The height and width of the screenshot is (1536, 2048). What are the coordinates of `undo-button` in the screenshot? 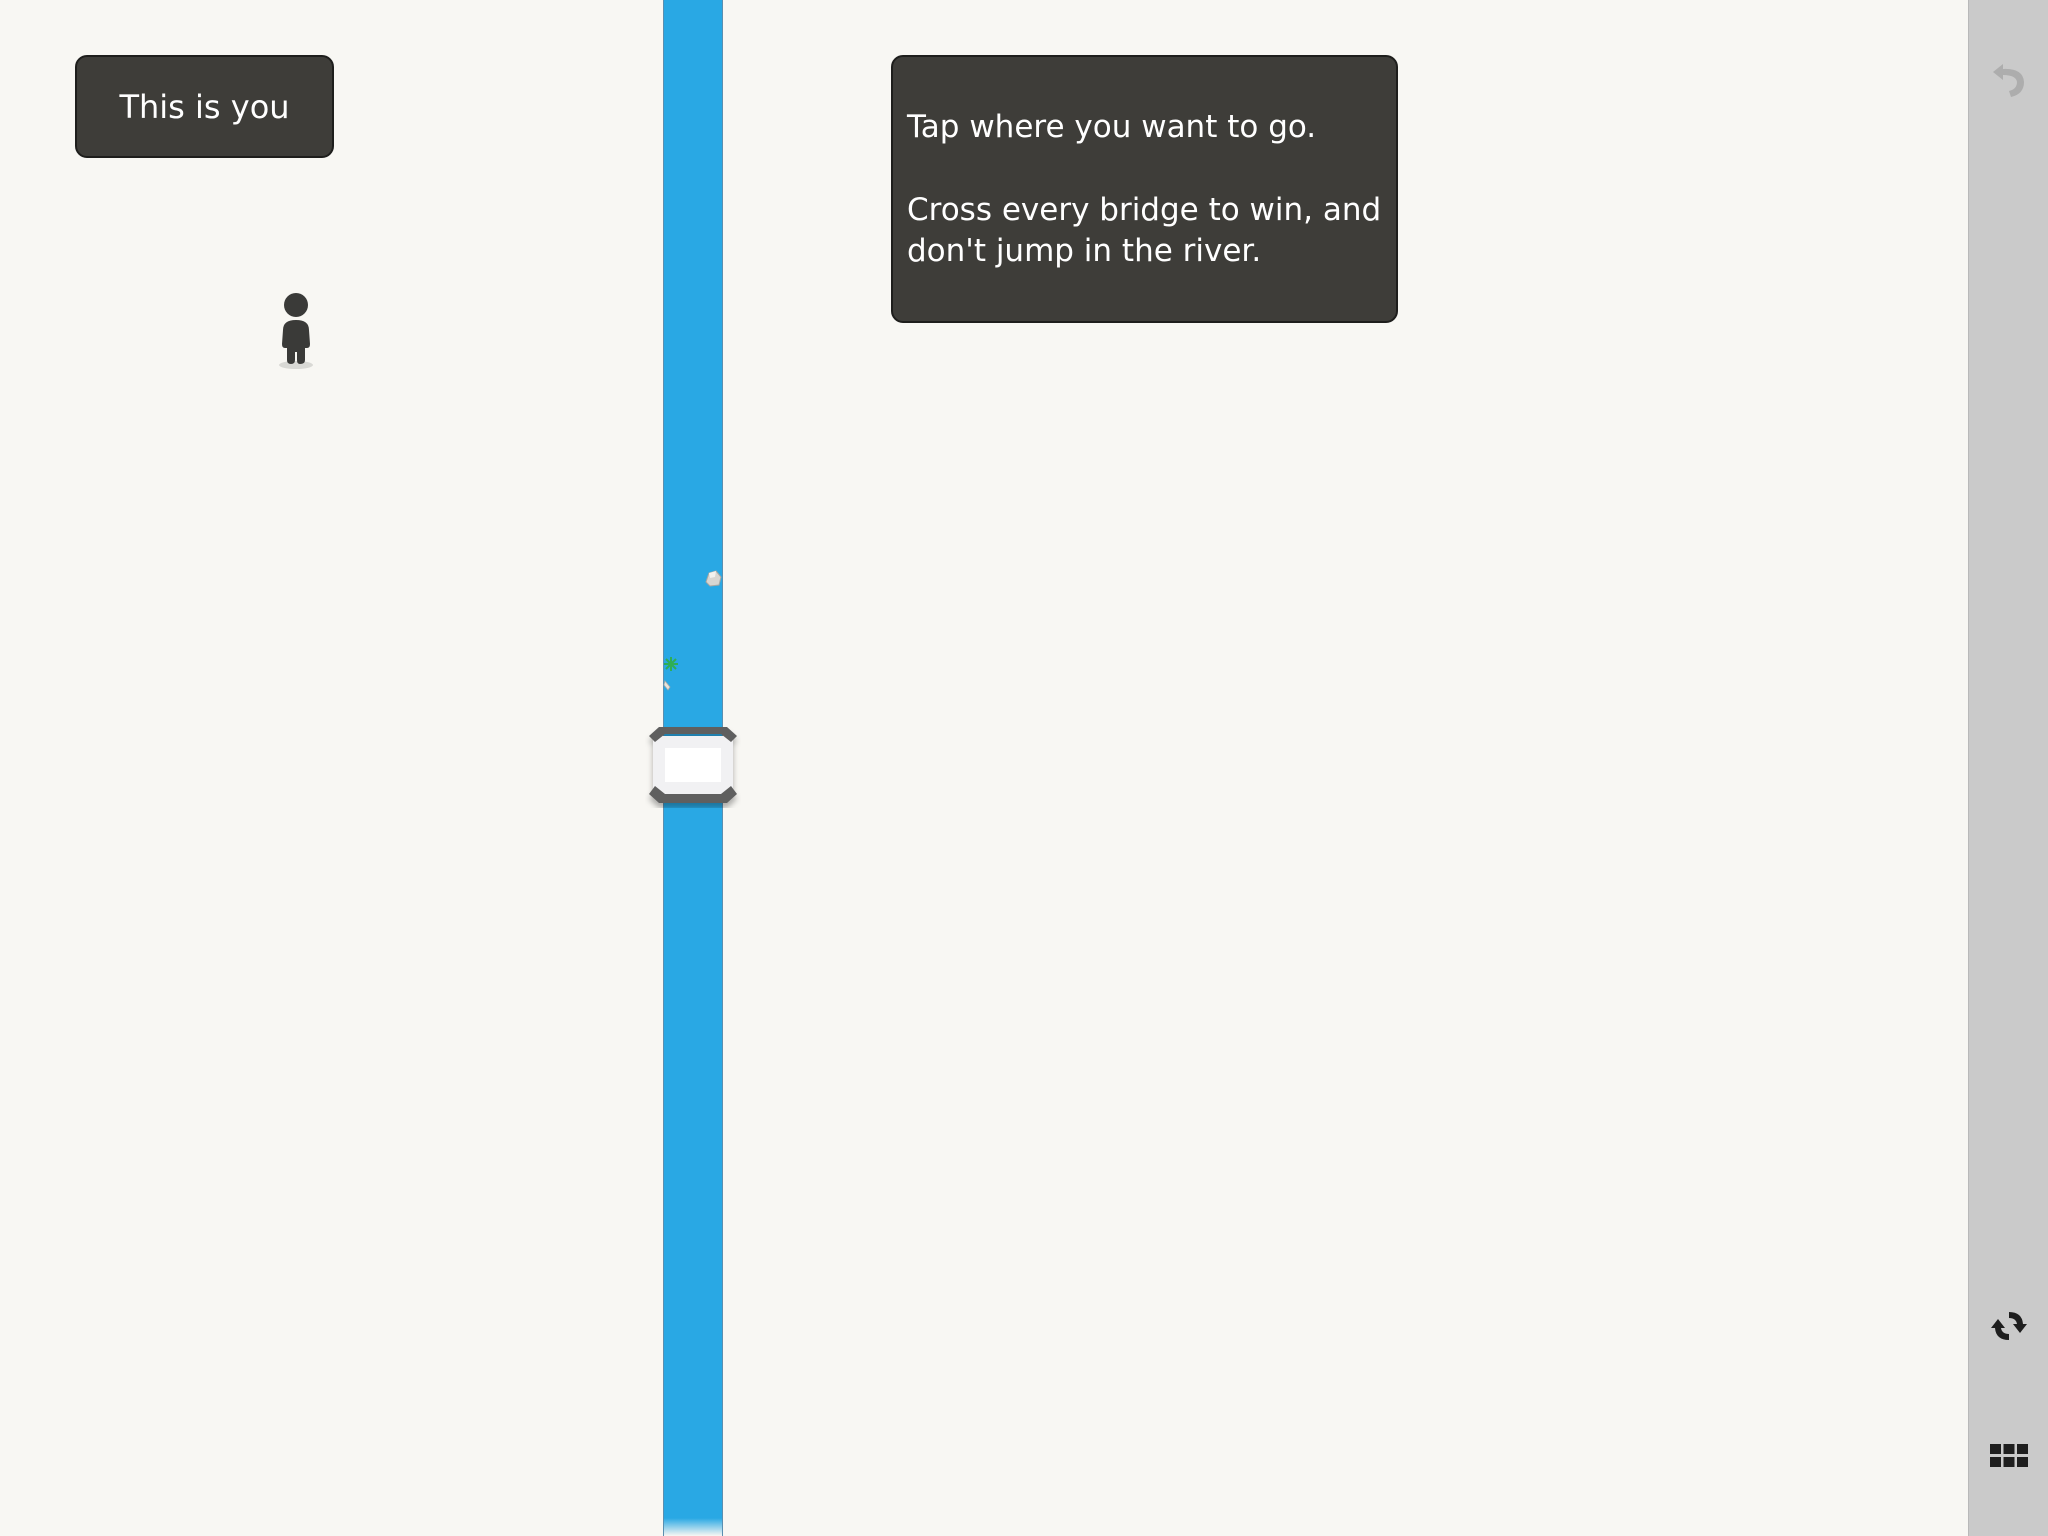 It's located at (2009, 80).